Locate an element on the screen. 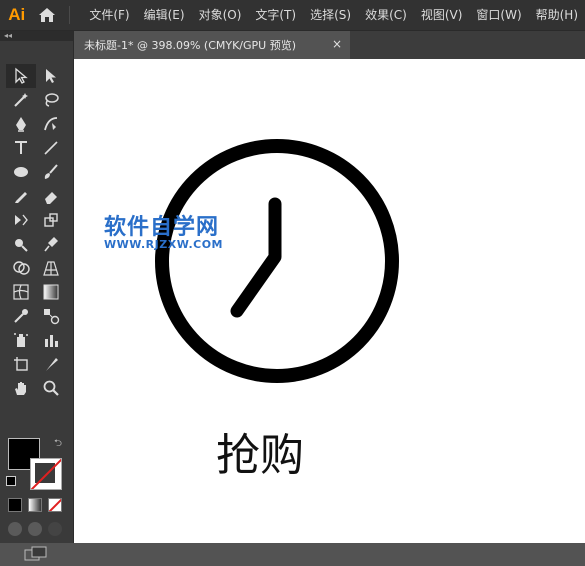  paintbrush-tool-icon is located at coordinates (51, 172).